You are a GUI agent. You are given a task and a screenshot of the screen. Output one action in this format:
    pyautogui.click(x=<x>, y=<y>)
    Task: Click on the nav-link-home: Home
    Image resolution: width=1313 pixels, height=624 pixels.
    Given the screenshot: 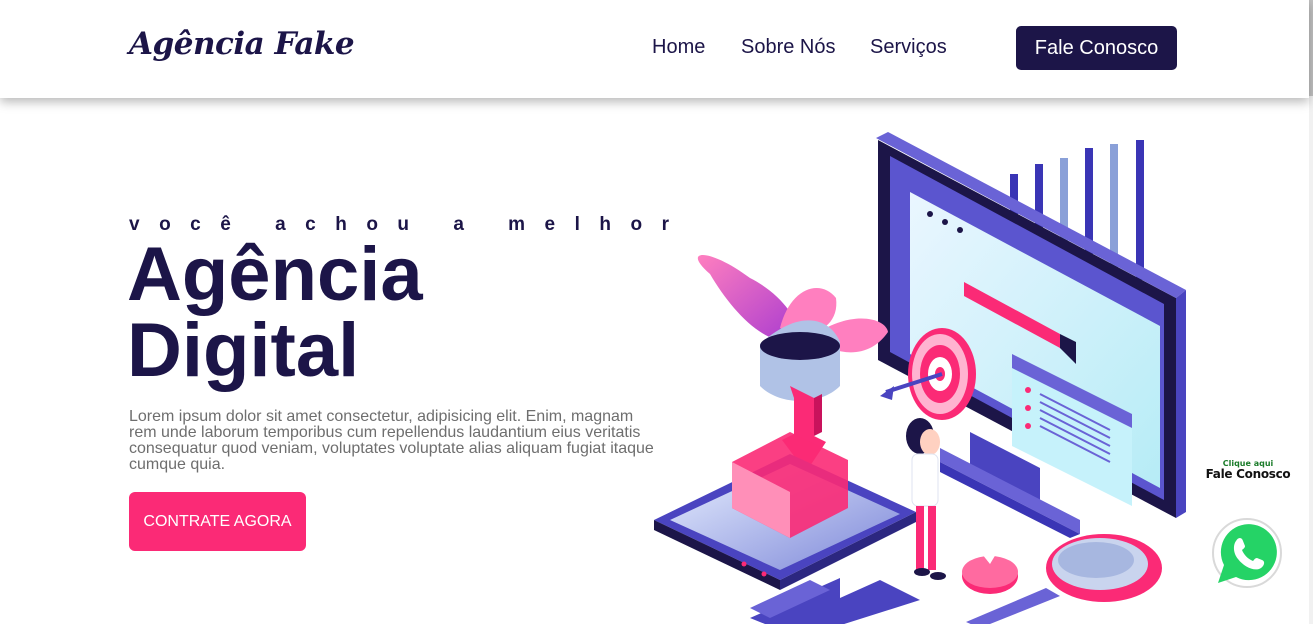 What is the action you would take?
    pyautogui.click(x=678, y=47)
    